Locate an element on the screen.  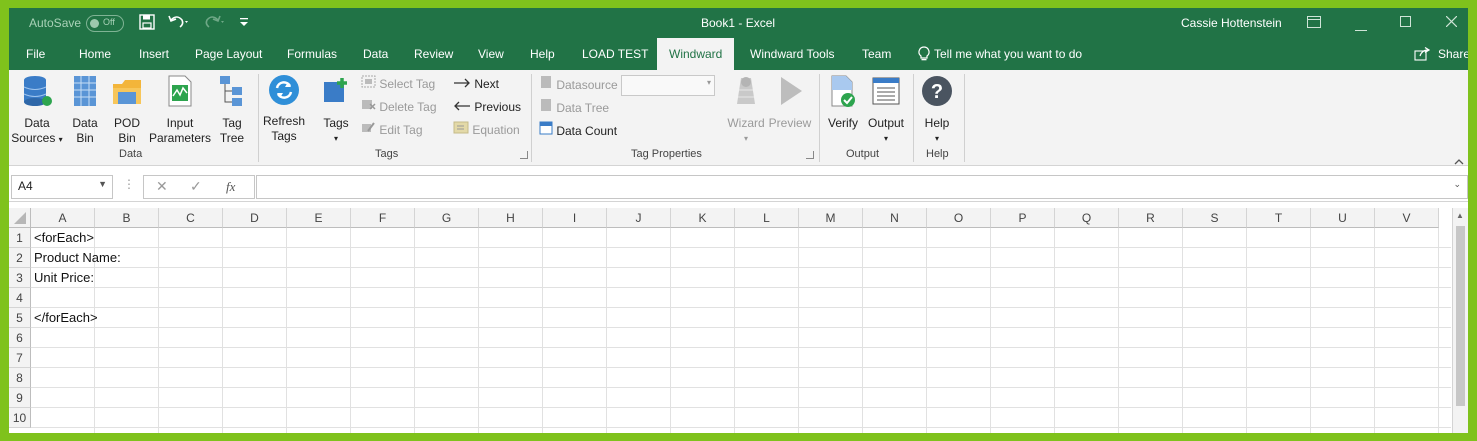
refresh-tags-button: Refresh Tags is located at coordinates (284, 109).